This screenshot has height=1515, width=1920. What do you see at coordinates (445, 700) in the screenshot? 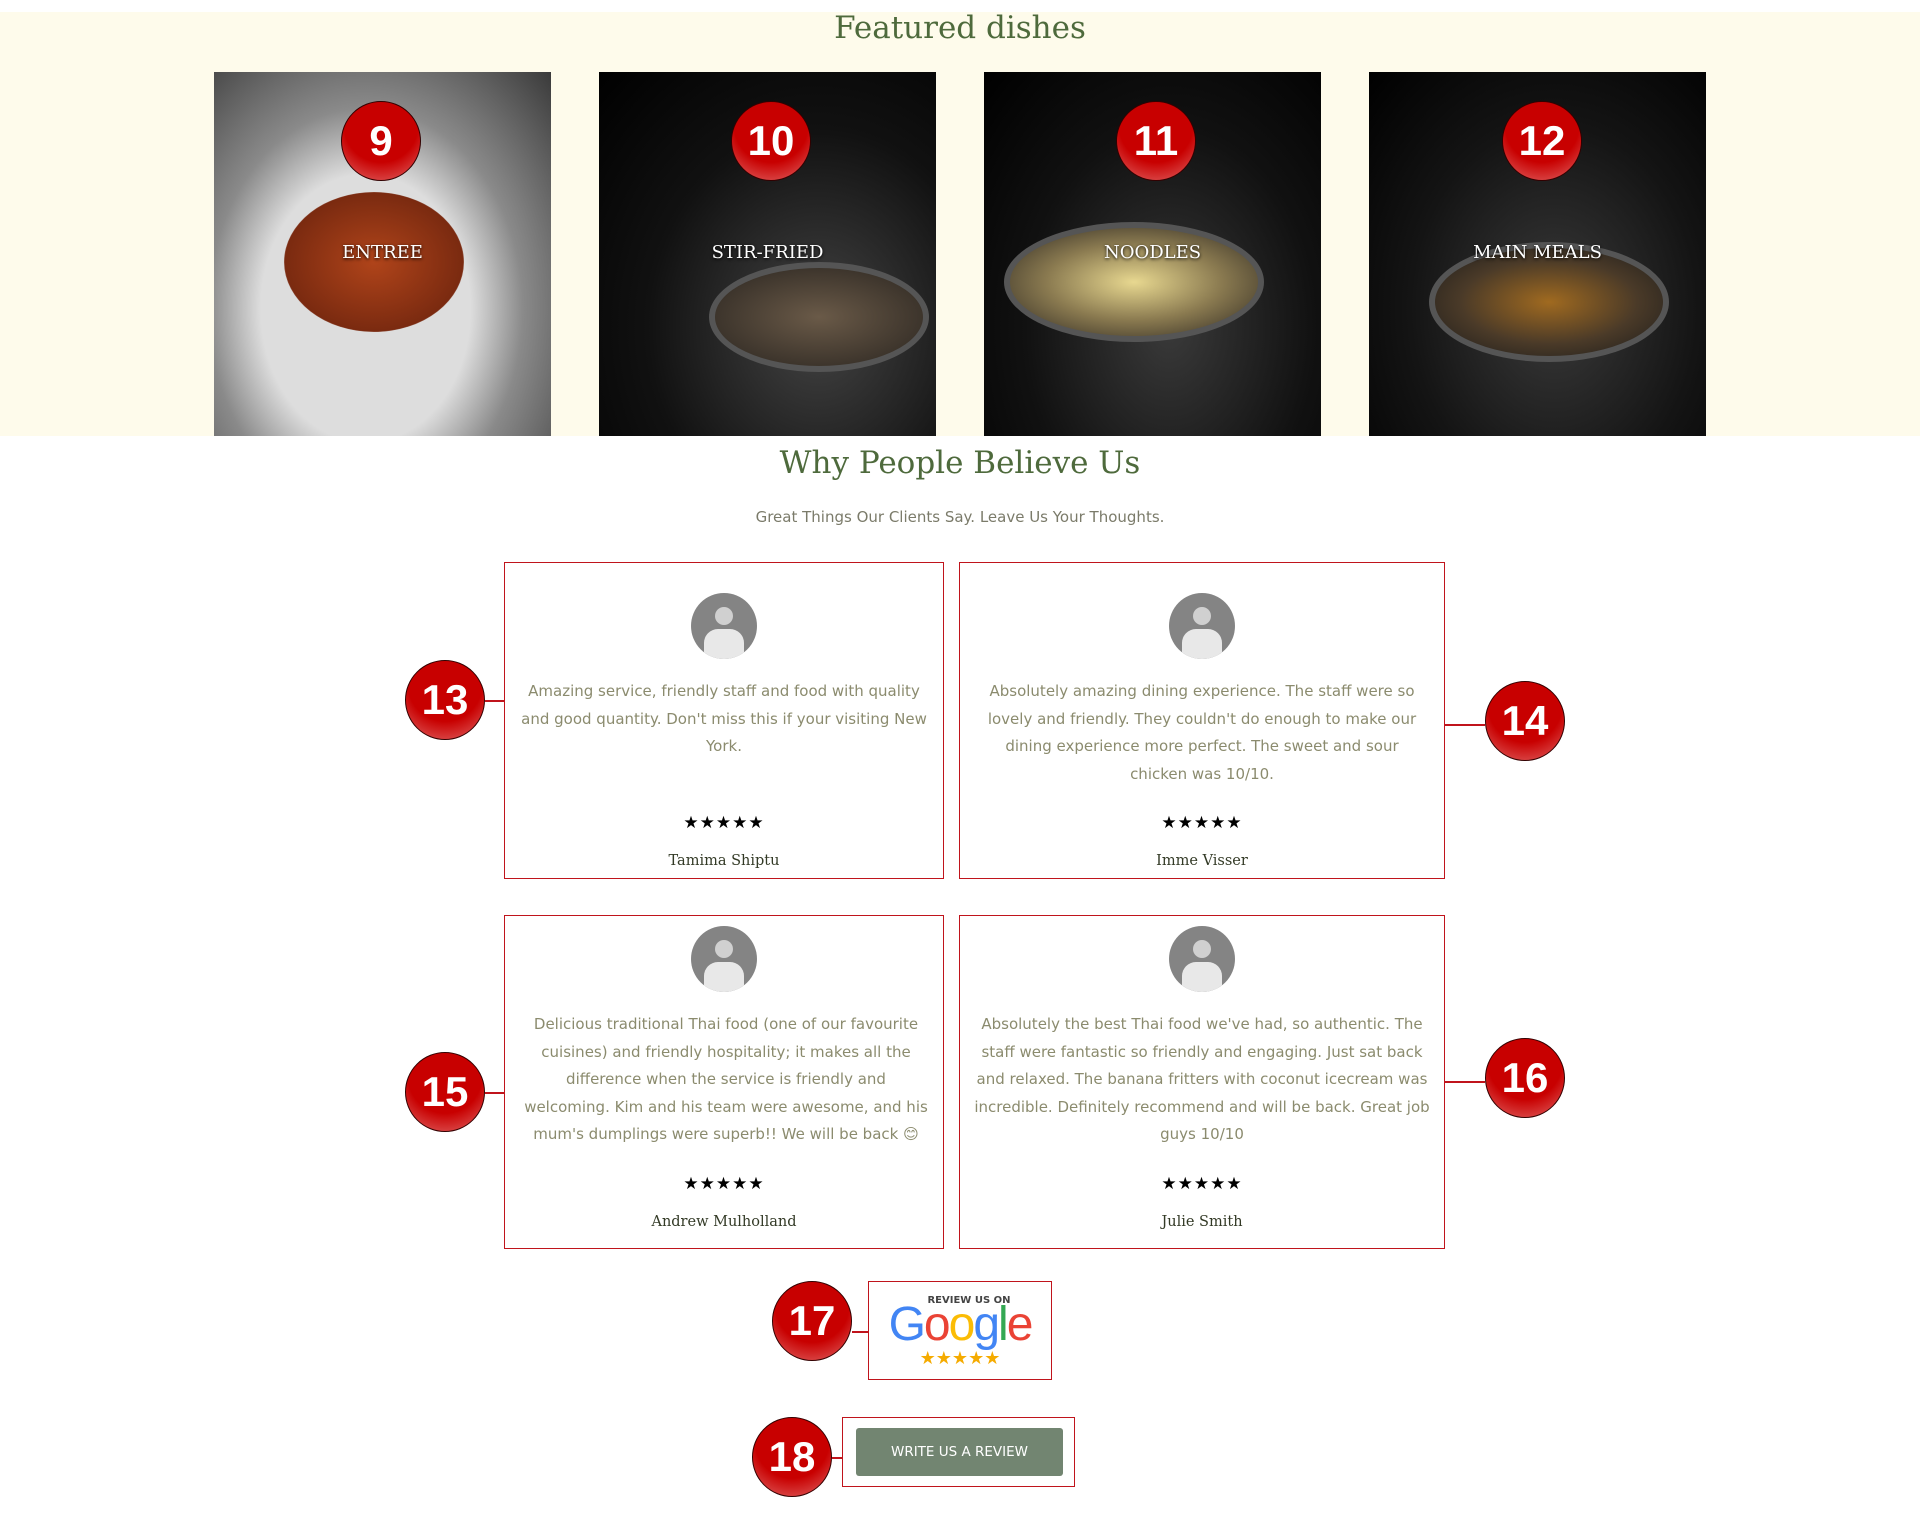
I see `annotation-badge: 13` at bounding box center [445, 700].